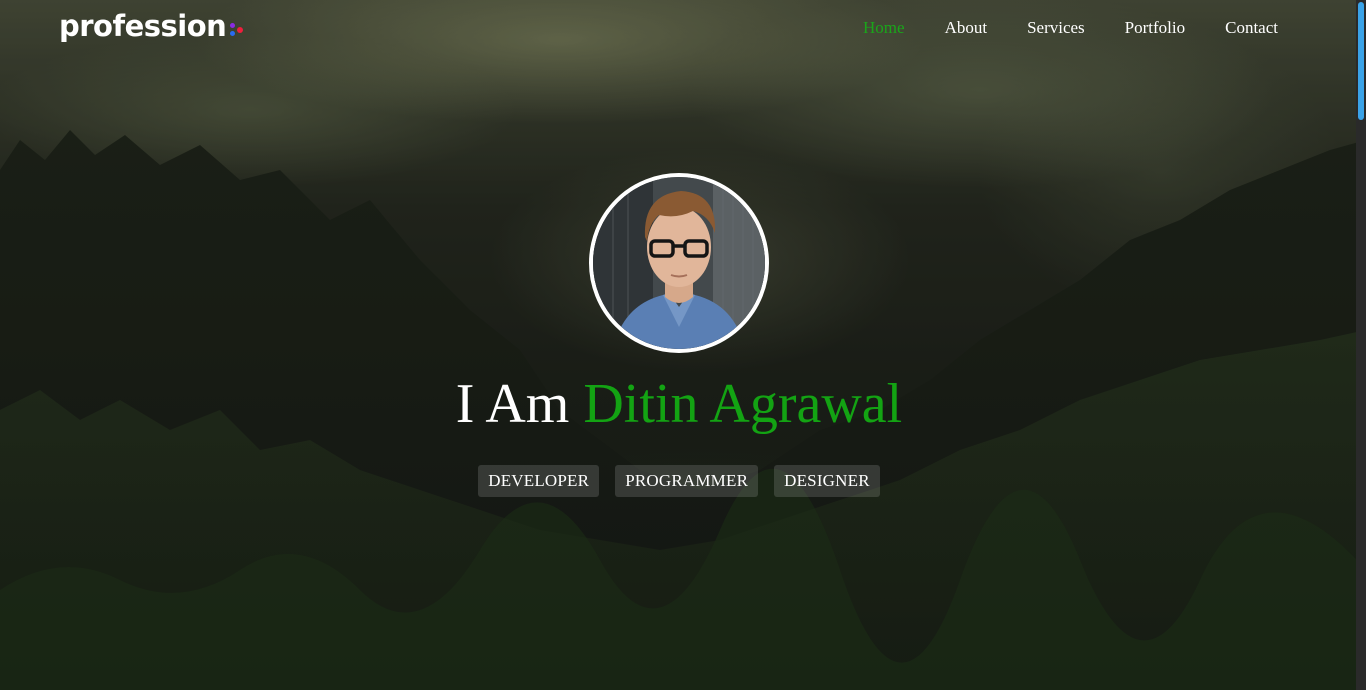 This screenshot has width=1366, height=690. I want to click on logo-dots-icon, so click(237, 29).